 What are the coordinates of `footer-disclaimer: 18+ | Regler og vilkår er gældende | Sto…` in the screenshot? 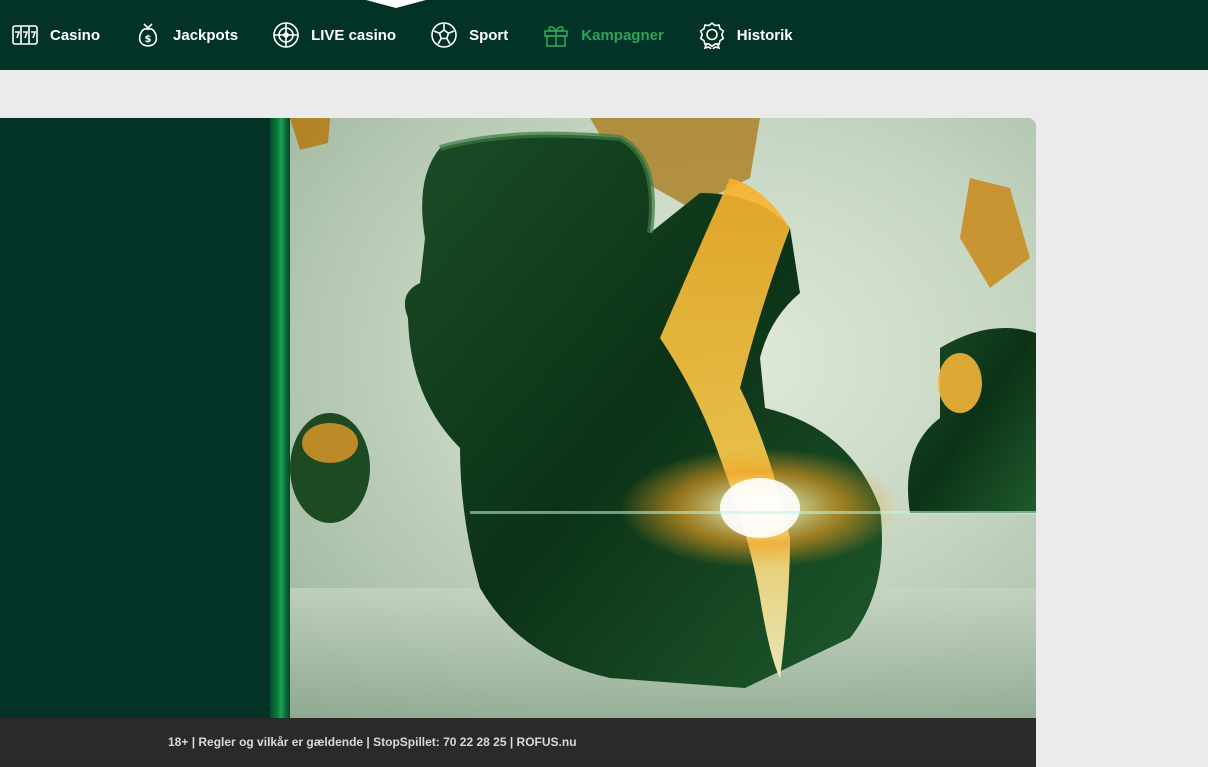 It's located at (372, 742).